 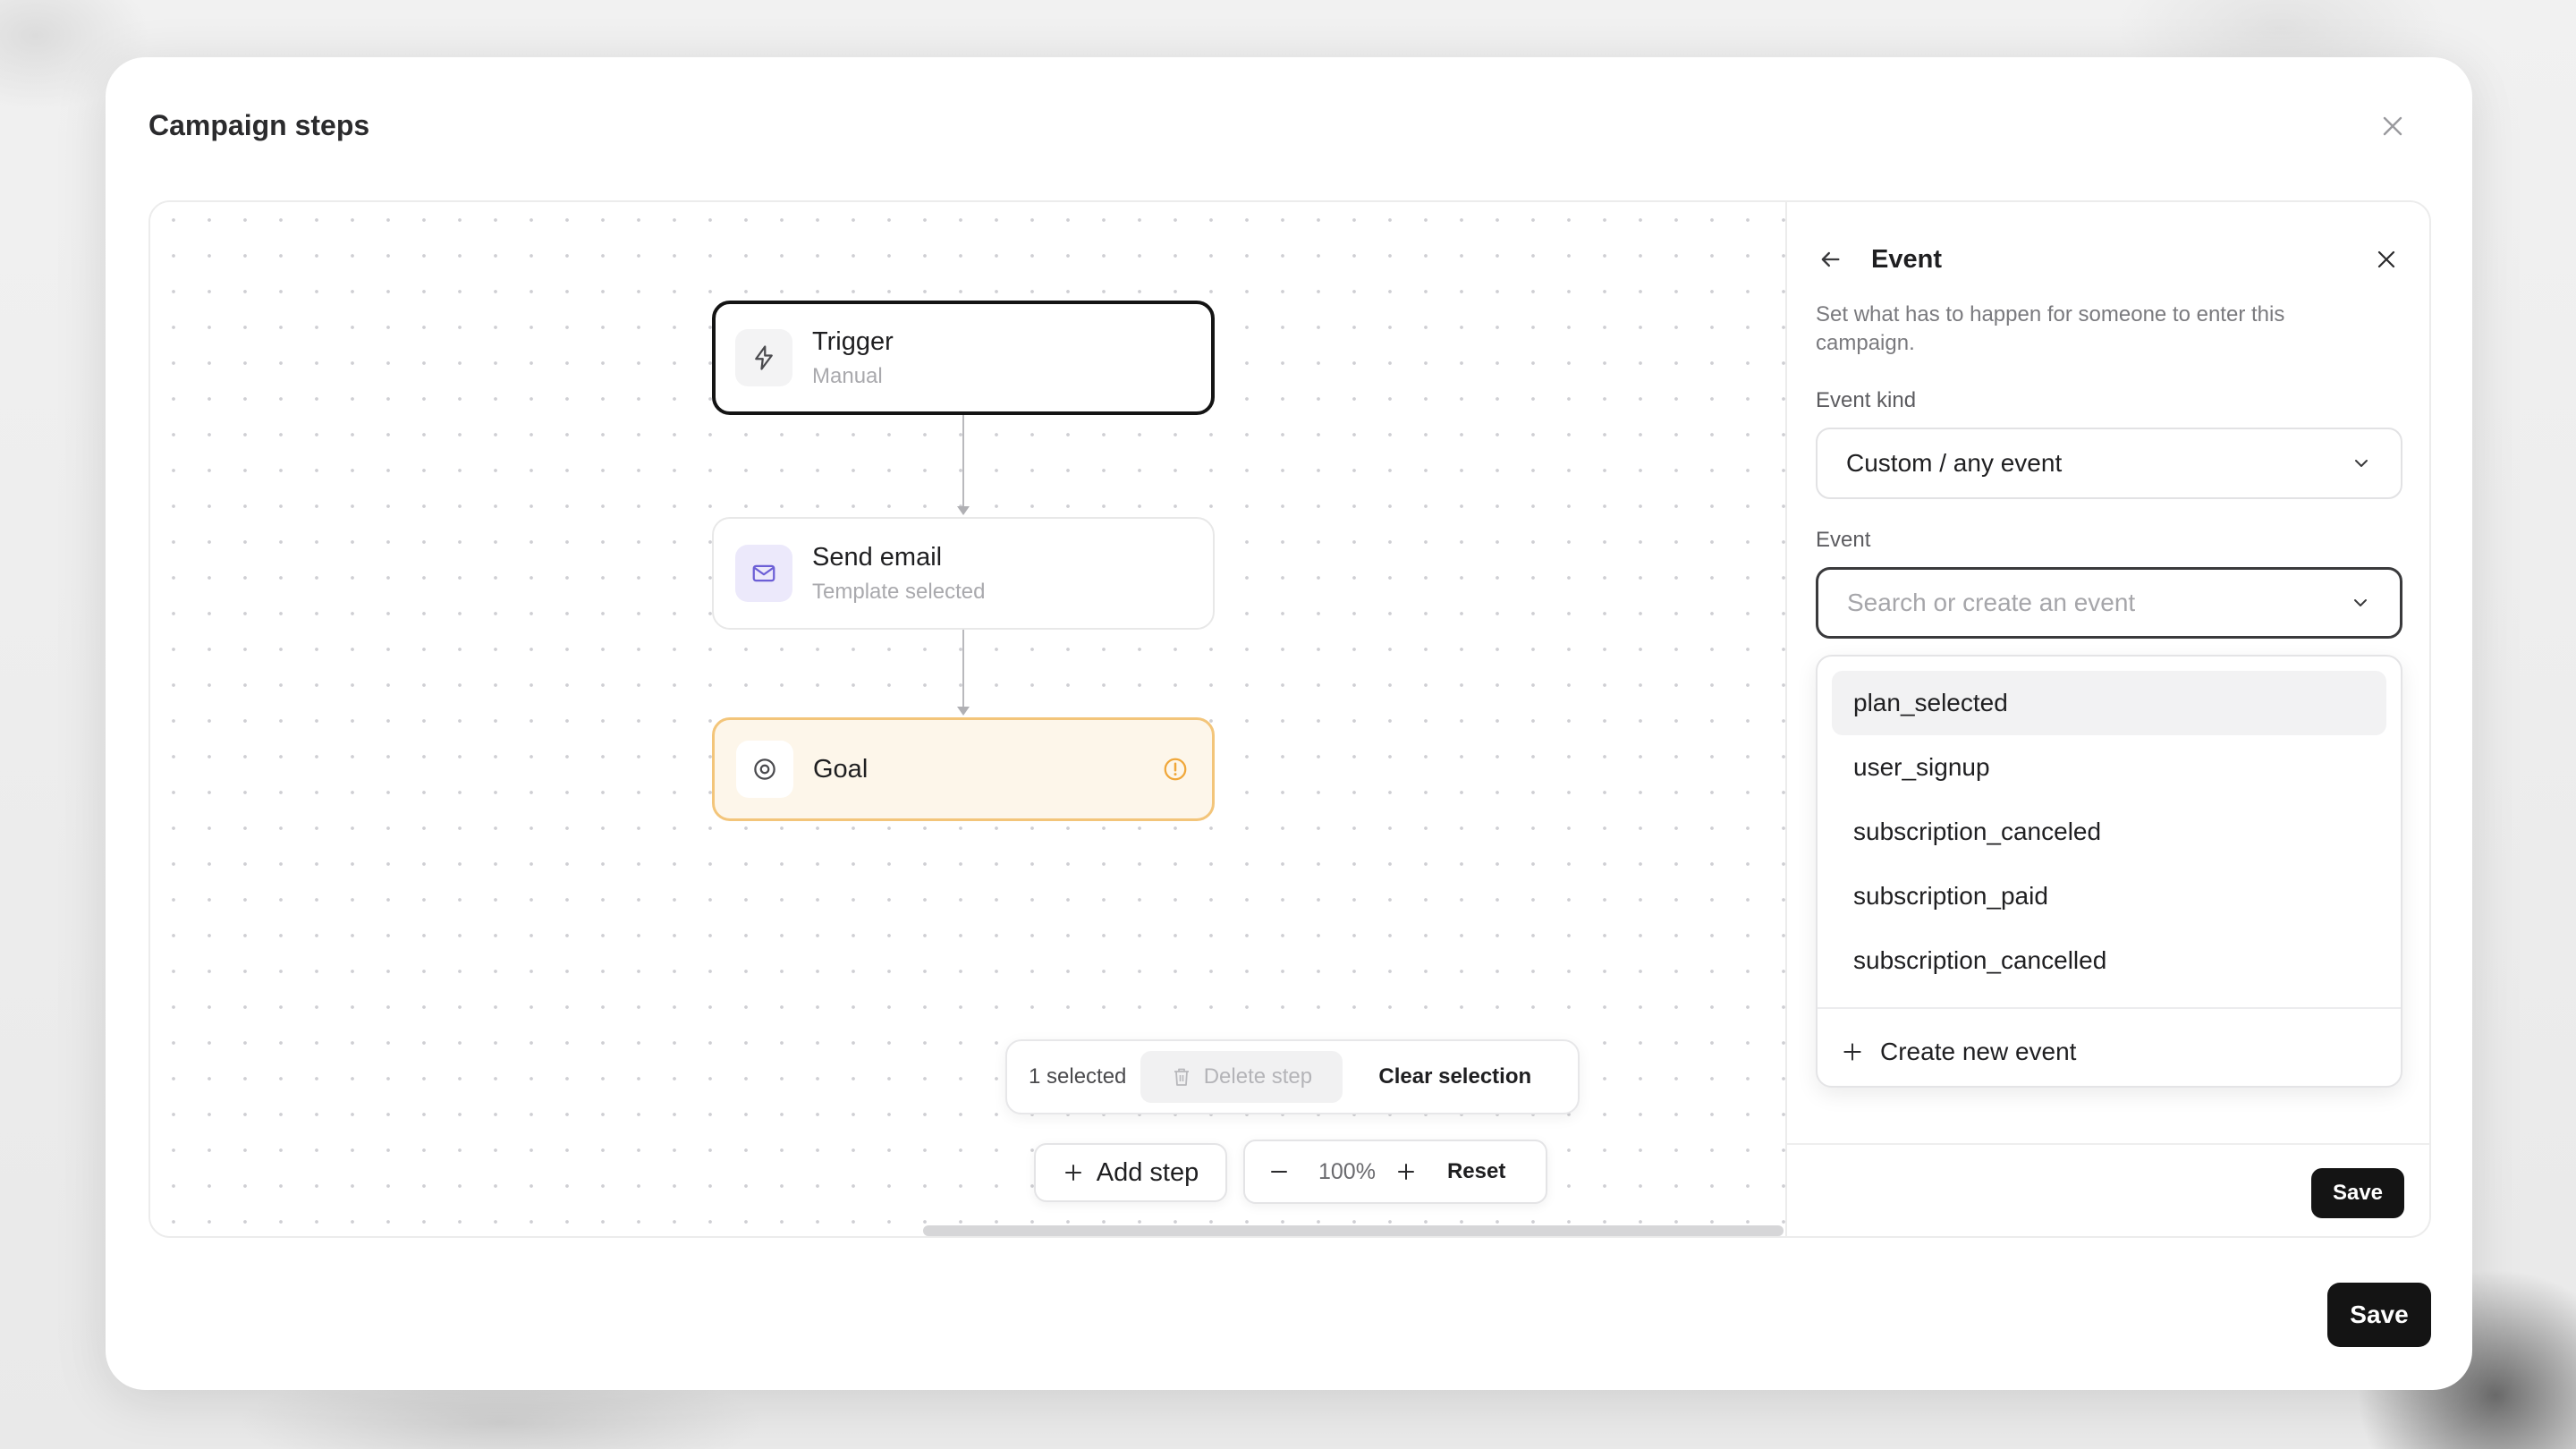 I want to click on zoom-out-button, so click(x=1279, y=1172).